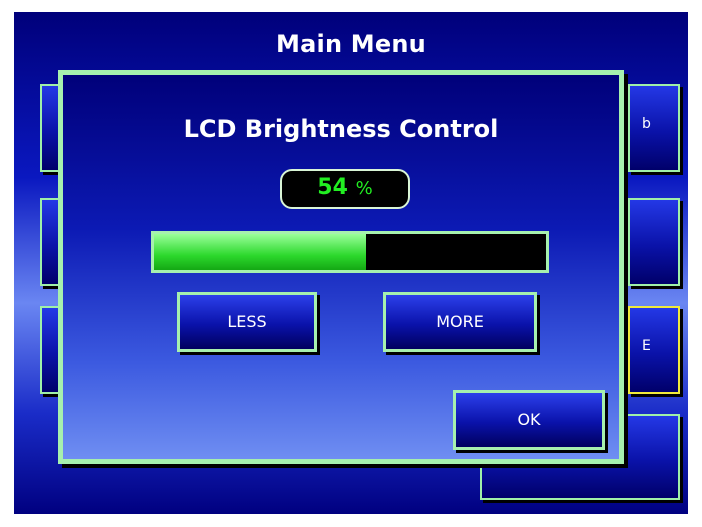 Image resolution: width=702 pixels, height=527 pixels. What do you see at coordinates (646, 346) in the screenshot?
I see `menu-button-right-3-label: E` at bounding box center [646, 346].